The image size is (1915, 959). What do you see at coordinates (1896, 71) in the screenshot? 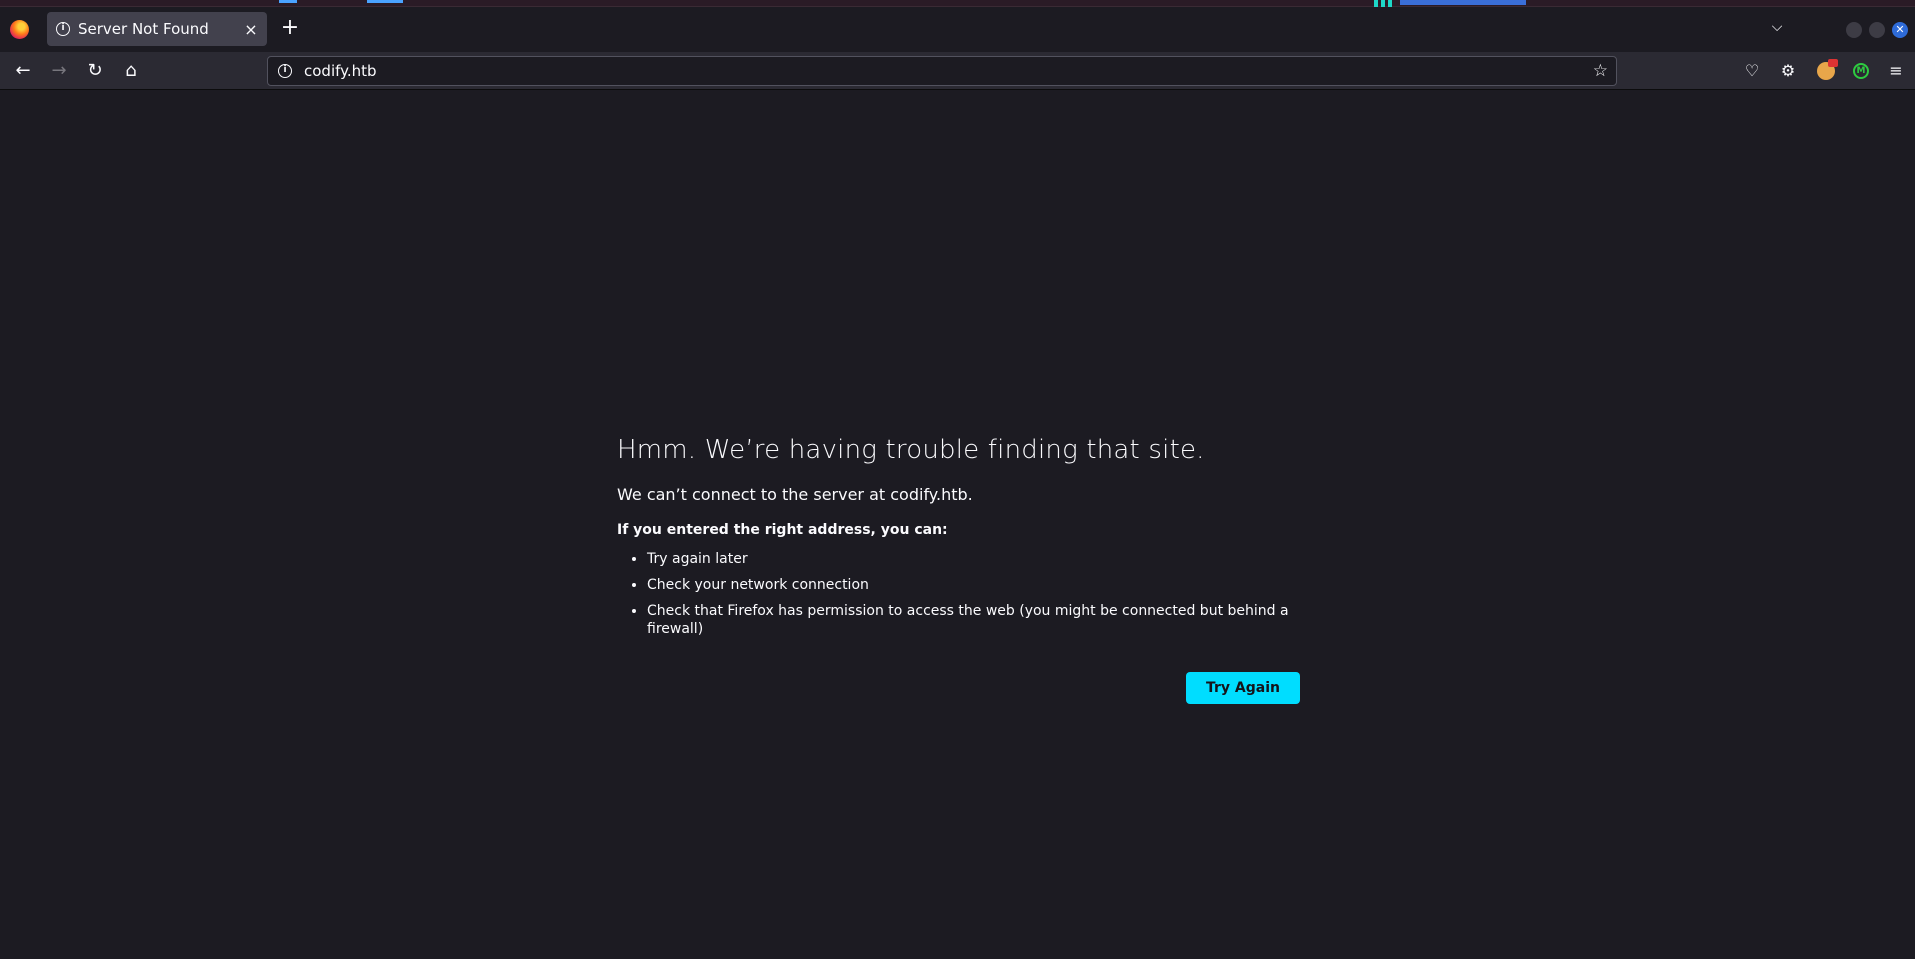
I see `app-menu-hamburger-icon: ≡` at bounding box center [1896, 71].